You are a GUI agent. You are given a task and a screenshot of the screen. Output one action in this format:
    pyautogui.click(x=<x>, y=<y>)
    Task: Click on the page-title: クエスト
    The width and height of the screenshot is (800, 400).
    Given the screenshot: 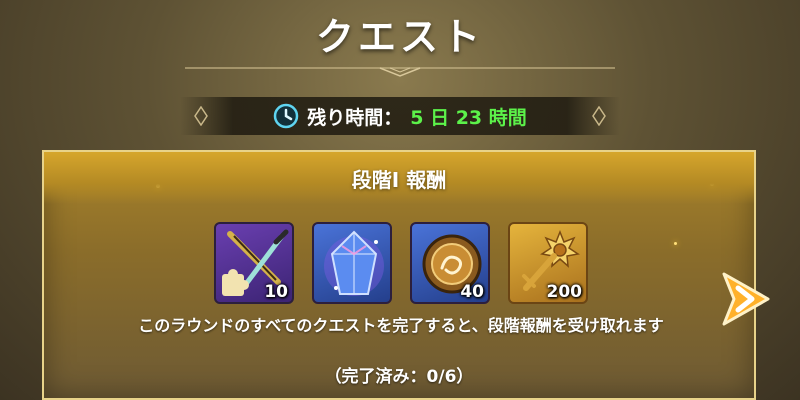 What is the action you would take?
    pyautogui.click(x=399, y=37)
    